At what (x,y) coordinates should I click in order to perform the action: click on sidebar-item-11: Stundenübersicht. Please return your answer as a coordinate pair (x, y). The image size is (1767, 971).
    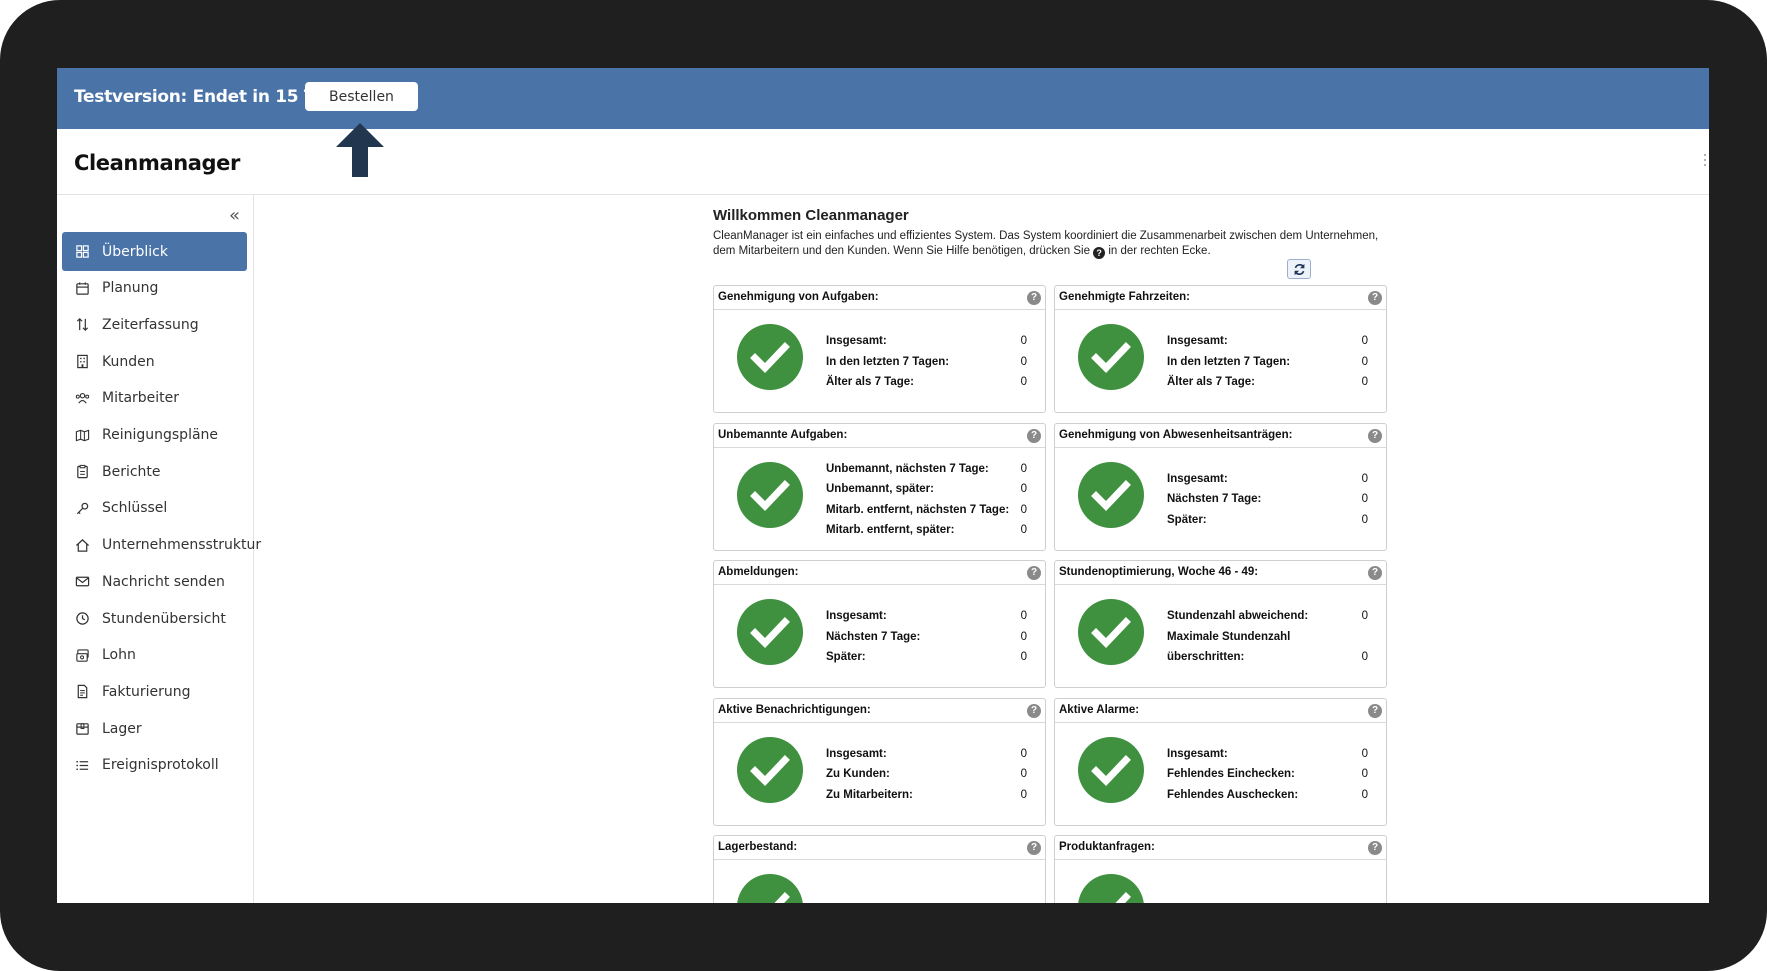
    Looking at the image, I should click on (154, 618).